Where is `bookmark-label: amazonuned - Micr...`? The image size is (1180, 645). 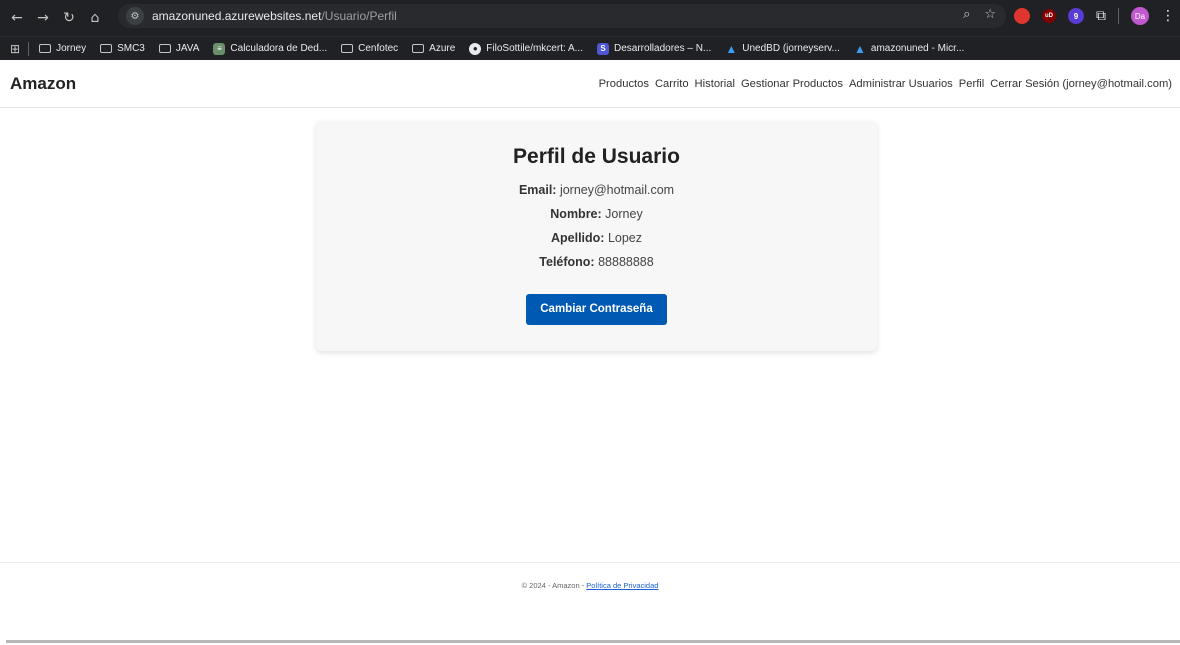
bookmark-label: amazonuned - Micr... is located at coordinates (917, 48).